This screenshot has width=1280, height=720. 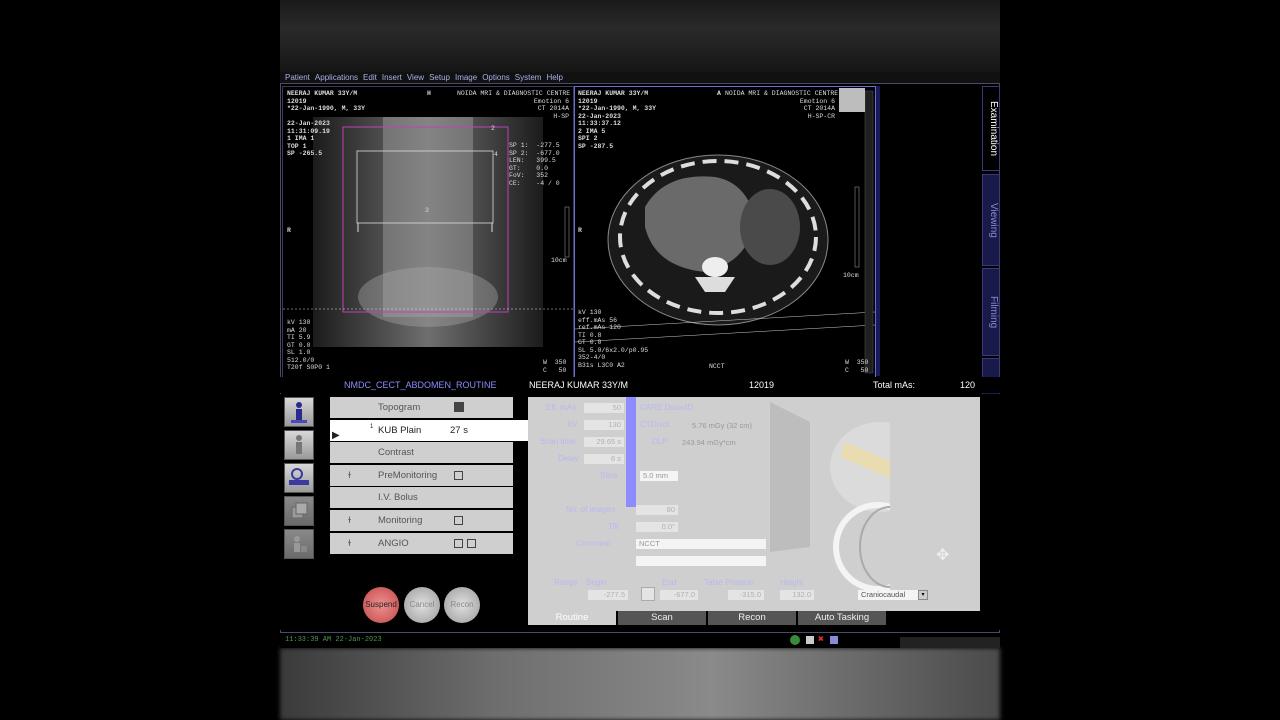 What do you see at coordinates (421, 543) in the screenshot?
I see `step-angio: ɫ ANGIO` at bounding box center [421, 543].